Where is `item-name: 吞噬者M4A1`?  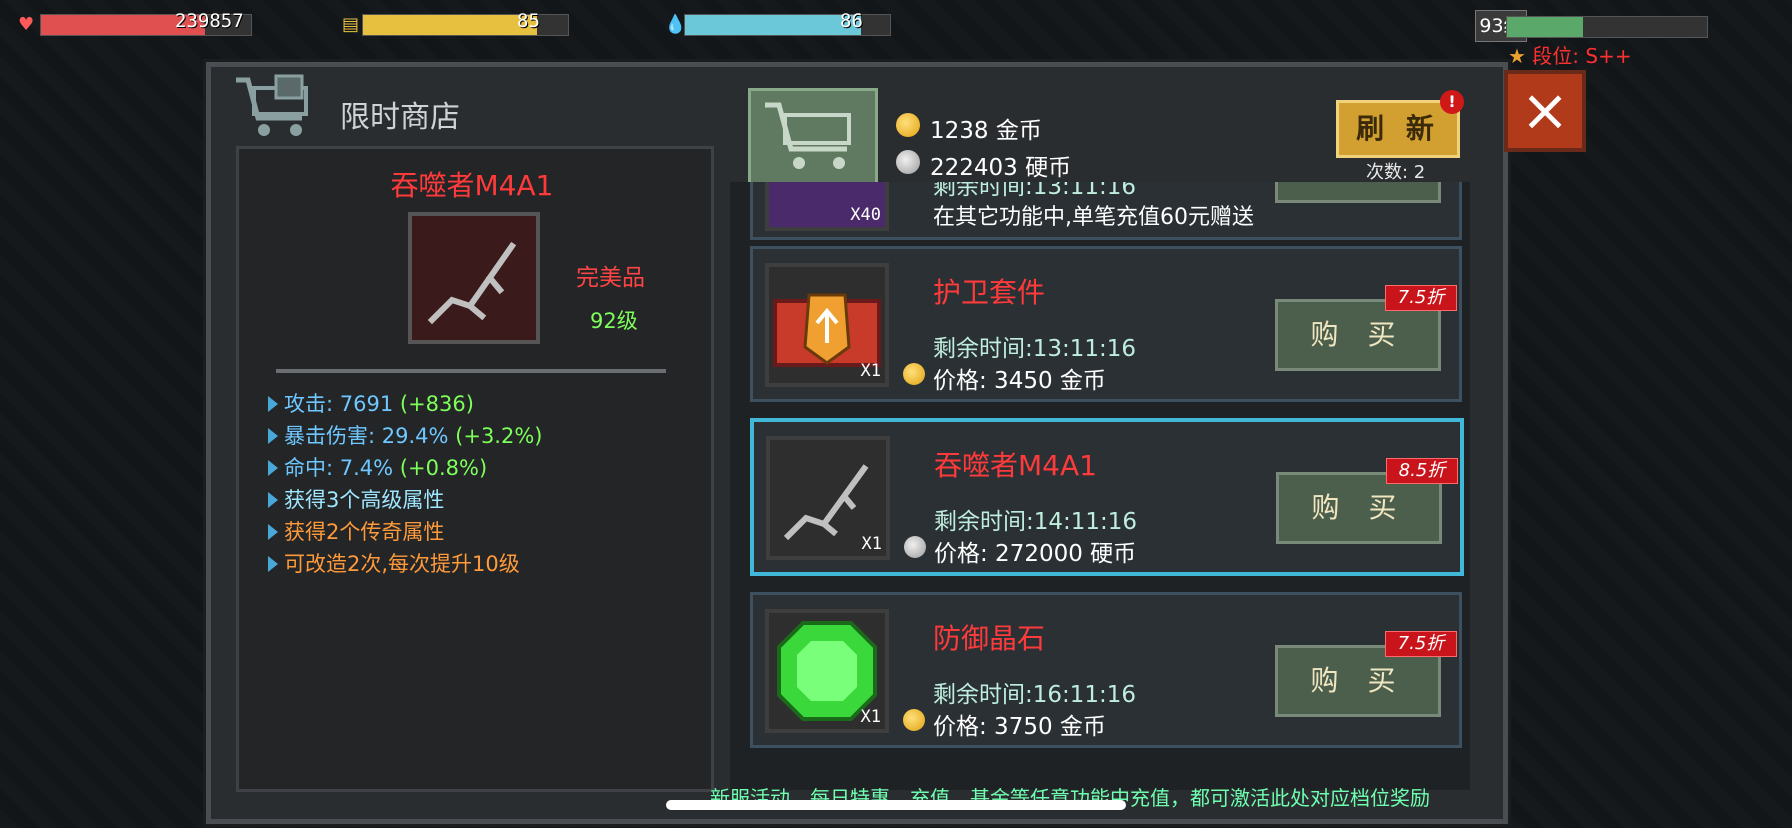 item-name: 吞噬者M4A1 is located at coordinates (1015, 465).